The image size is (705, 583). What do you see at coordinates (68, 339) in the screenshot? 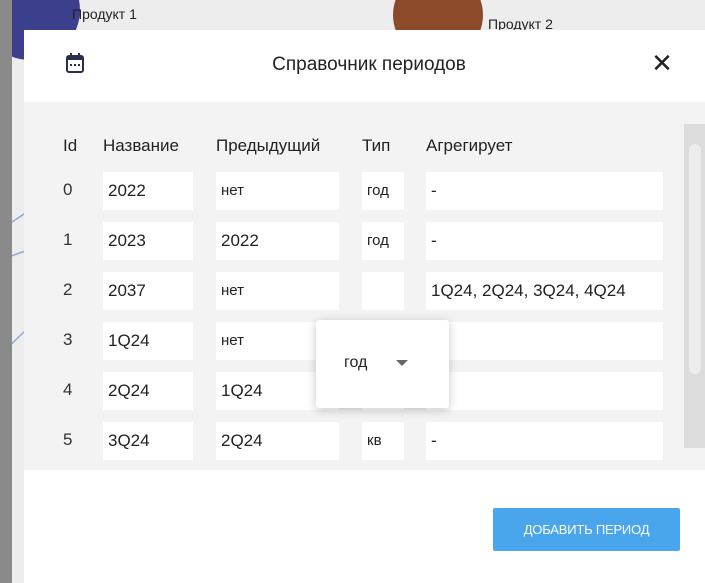
I see `row-id: 3` at bounding box center [68, 339].